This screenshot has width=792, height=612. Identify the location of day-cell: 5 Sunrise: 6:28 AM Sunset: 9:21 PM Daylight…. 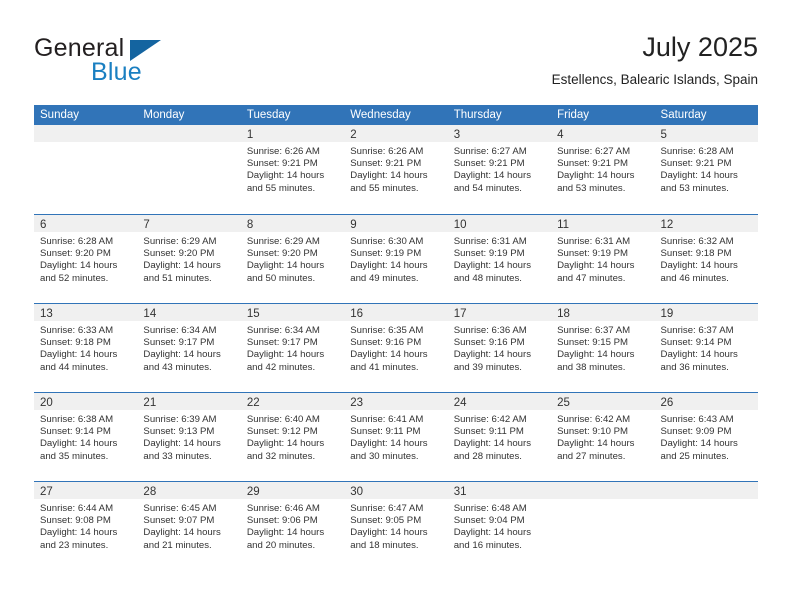
(706, 169).